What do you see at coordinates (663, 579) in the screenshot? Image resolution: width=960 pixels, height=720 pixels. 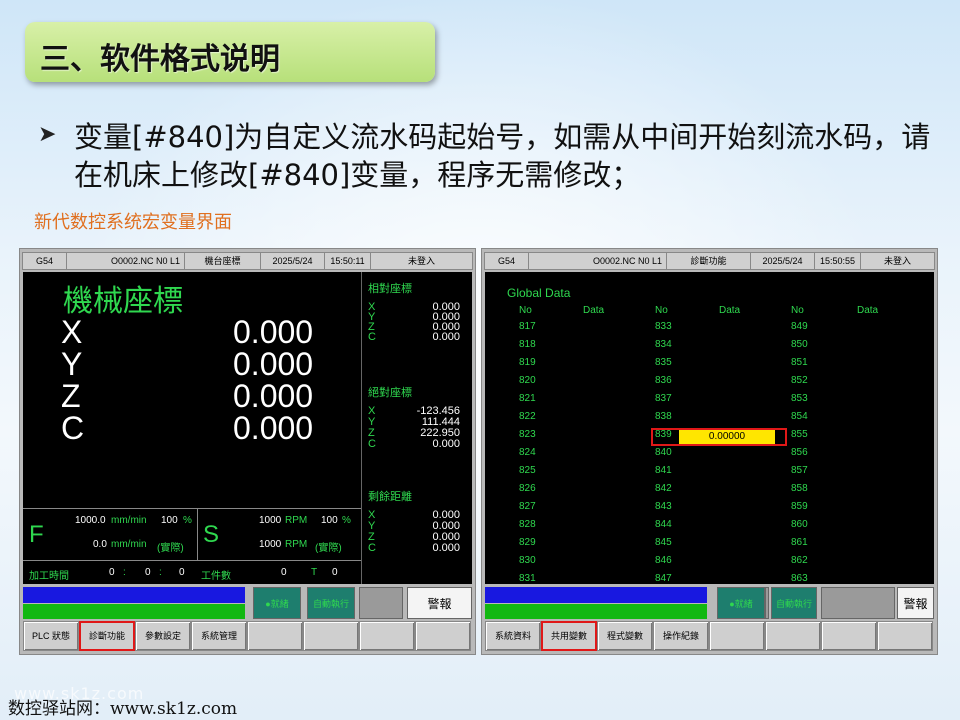 I see `variable-number: 847` at bounding box center [663, 579].